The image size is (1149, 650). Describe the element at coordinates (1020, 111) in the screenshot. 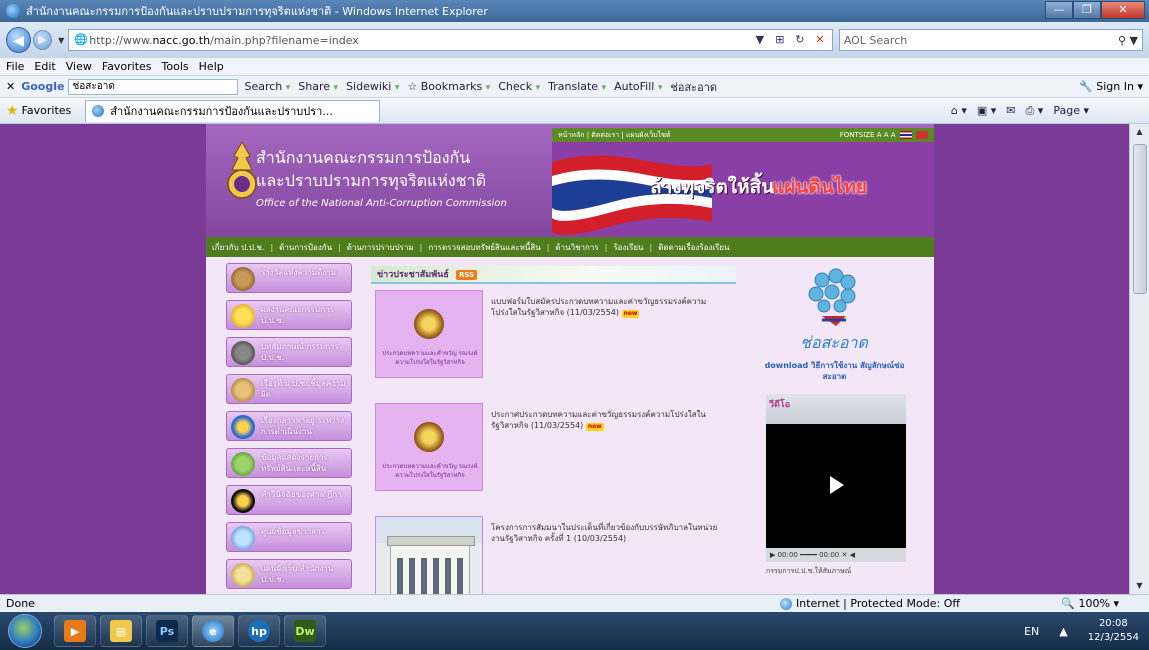

I see `command-bar: ⌂ ▾ ▣ ▾ ✉ ⎙ ▾ Page ▾` at that location.